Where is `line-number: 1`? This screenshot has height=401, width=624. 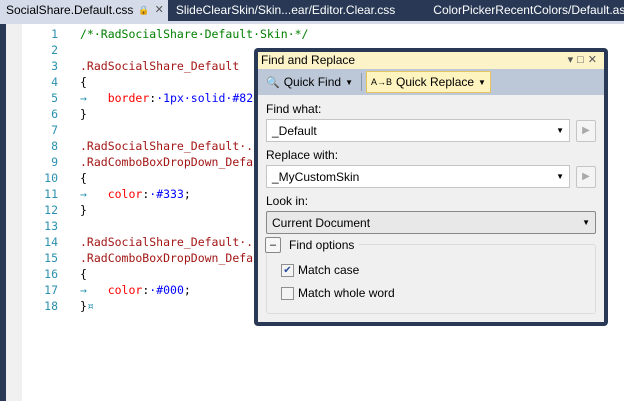
line-number: 1 is located at coordinates (54, 34).